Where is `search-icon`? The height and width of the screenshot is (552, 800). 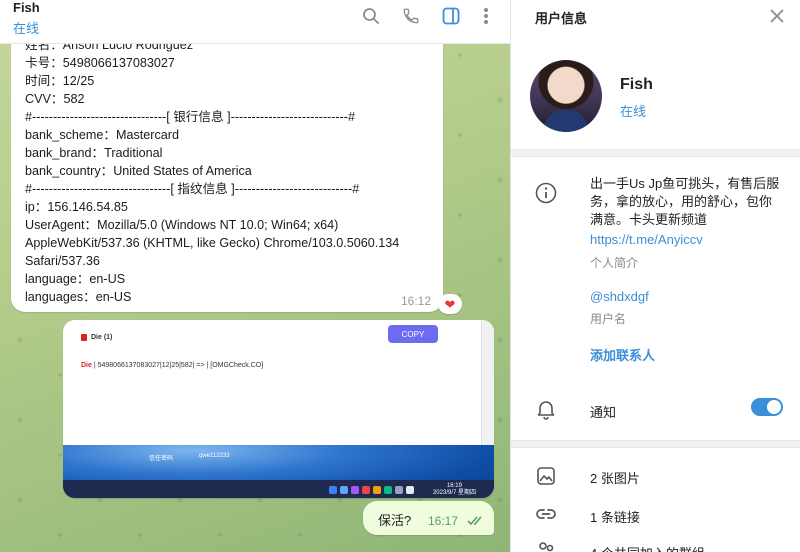
search-icon is located at coordinates (371, 16).